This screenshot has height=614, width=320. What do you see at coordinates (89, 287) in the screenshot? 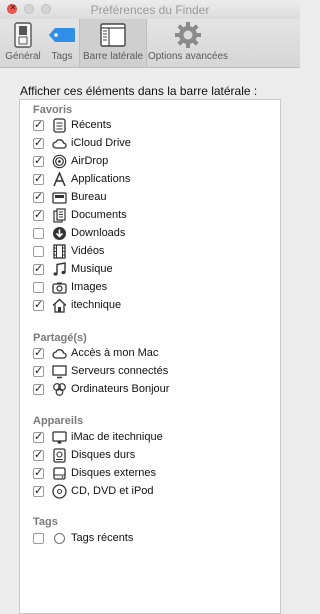
I see `item-label: Images` at bounding box center [89, 287].